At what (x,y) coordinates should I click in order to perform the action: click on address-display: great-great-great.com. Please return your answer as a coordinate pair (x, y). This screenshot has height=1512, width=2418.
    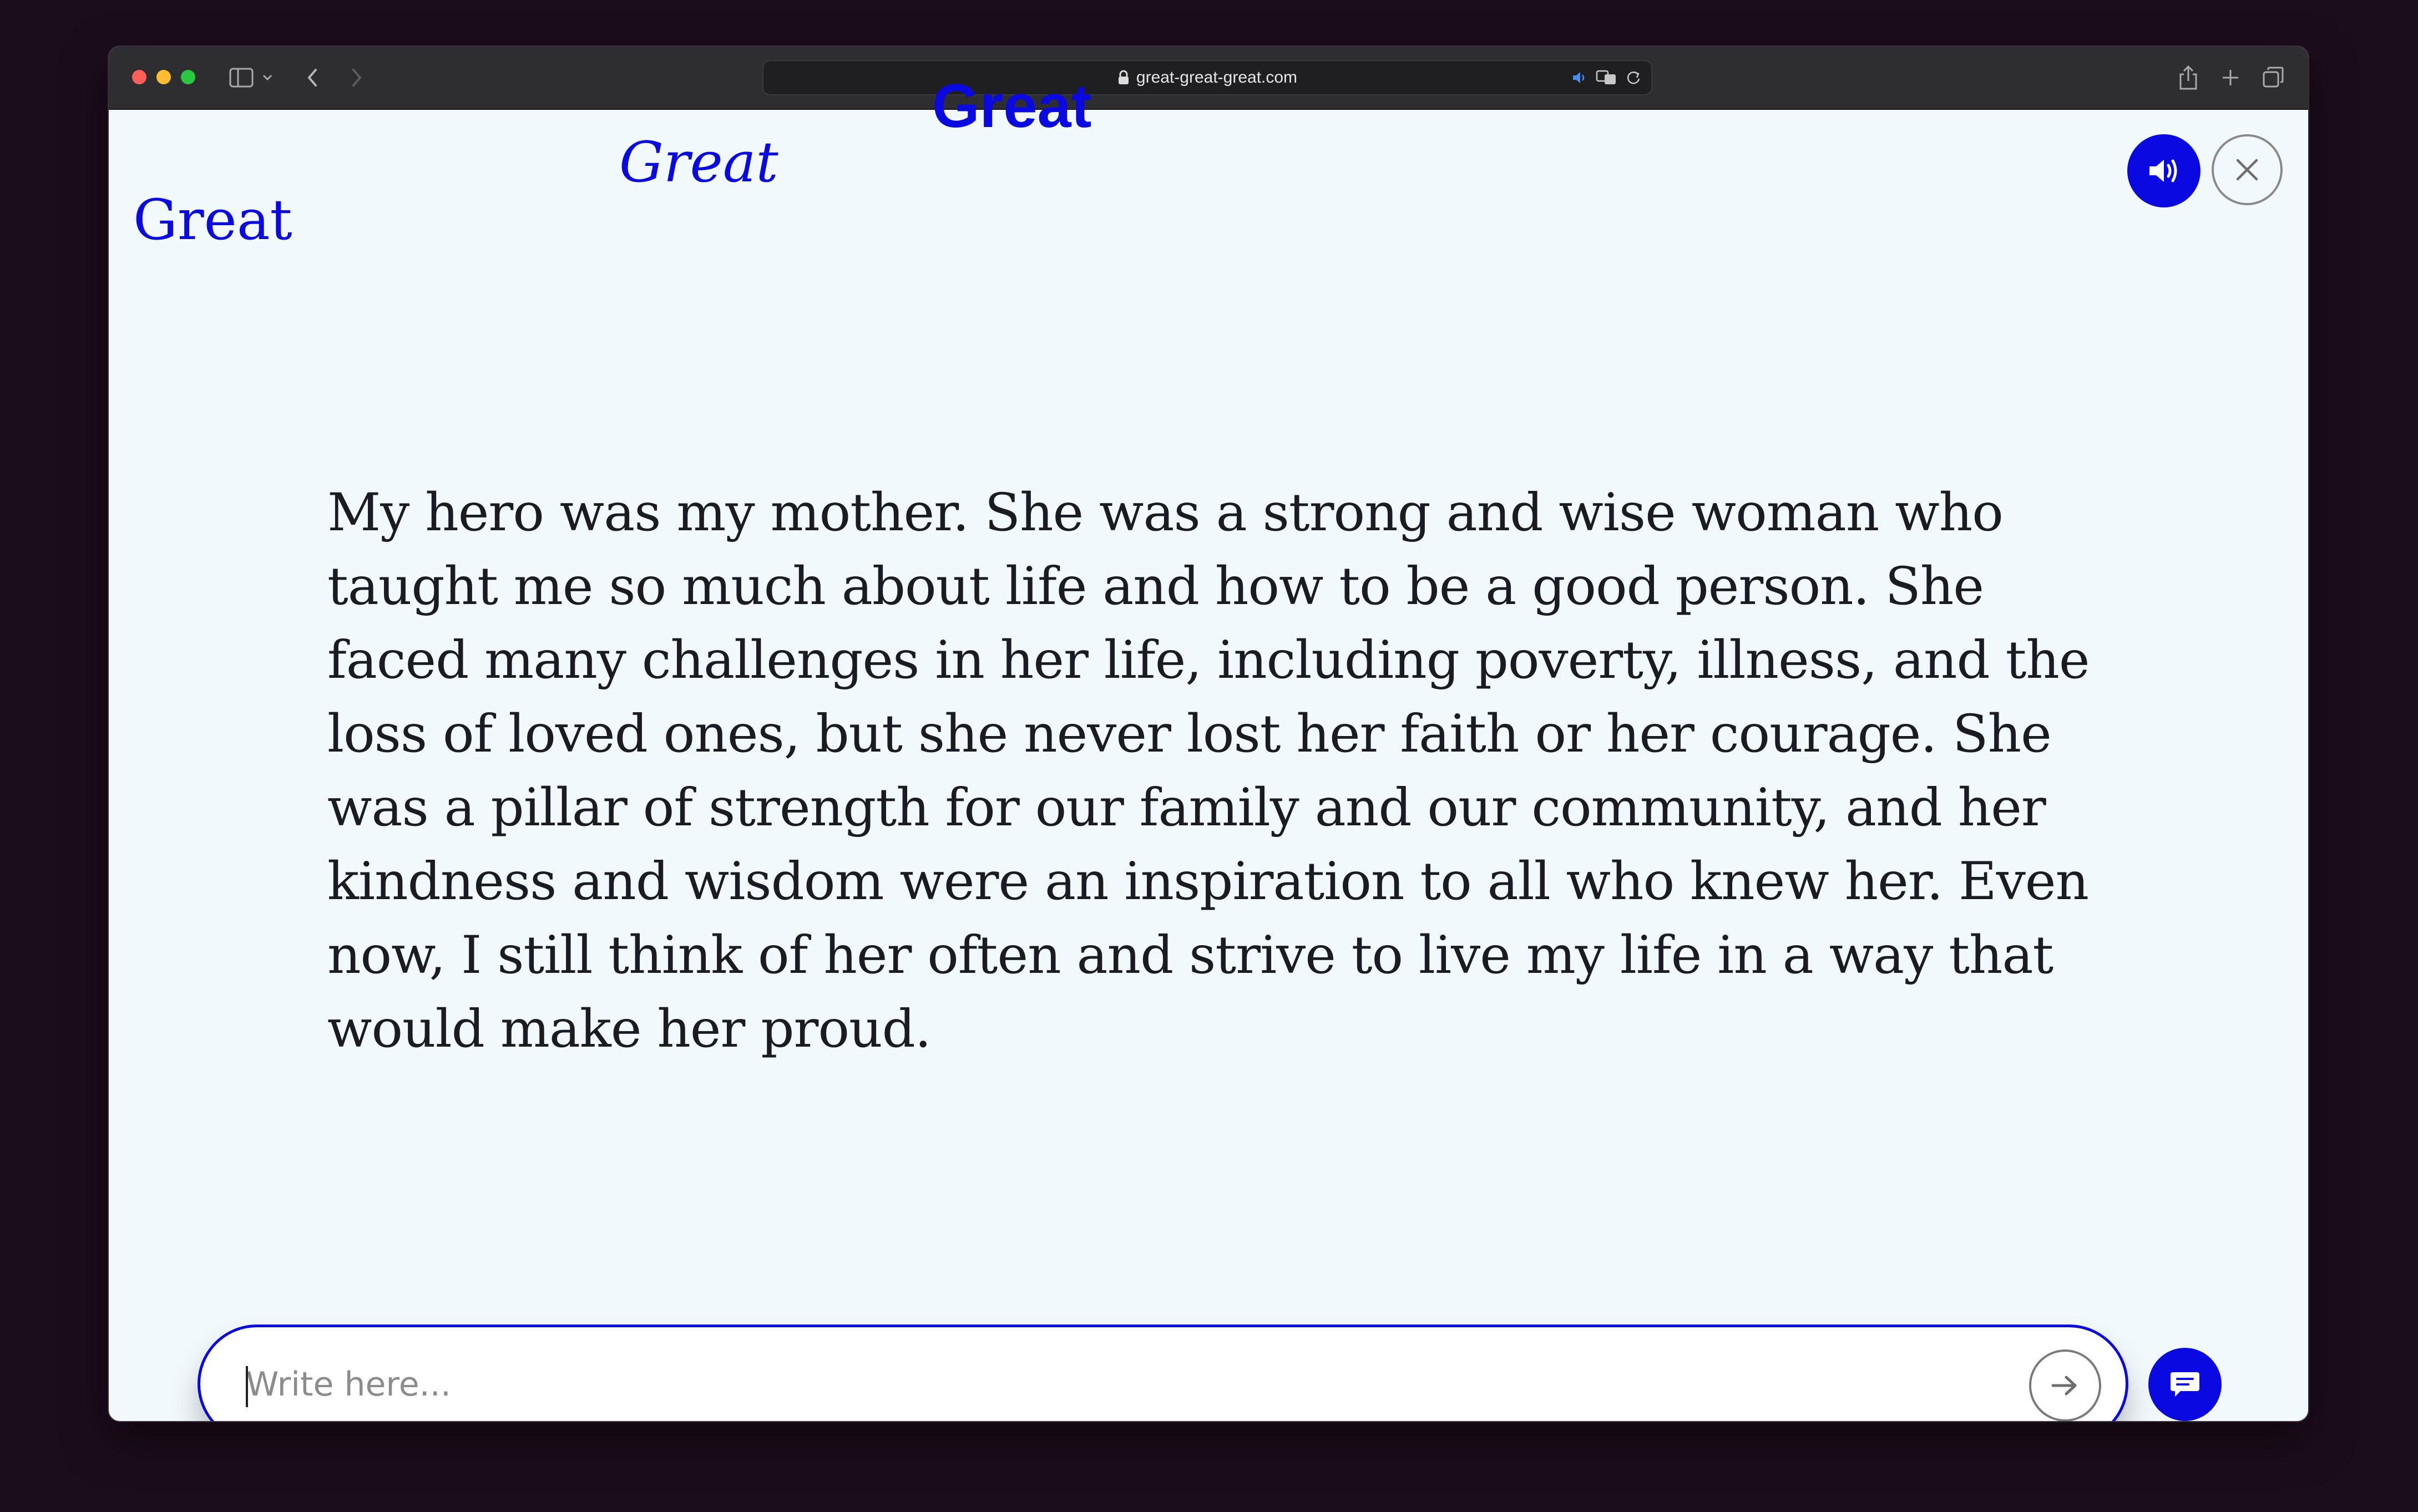
    Looking at the image, I should click on (1207, 78).